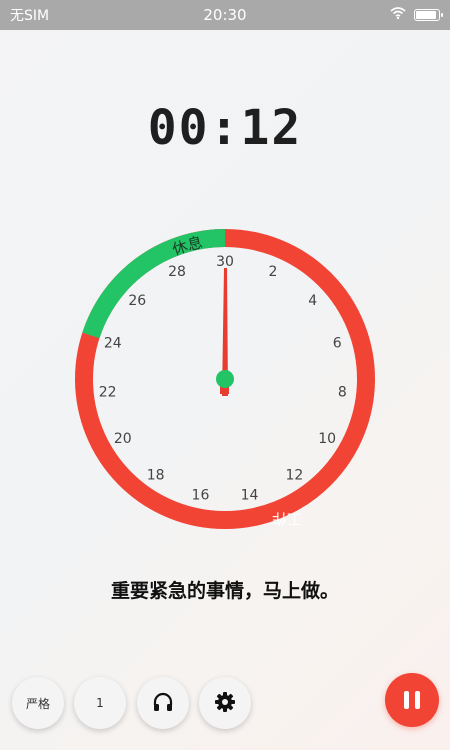 The width and height of the screenshot is (450, 750). Describe the element at coordinates (342, 392) in the screenshot. I see `clock-label-8: 8` at that location.